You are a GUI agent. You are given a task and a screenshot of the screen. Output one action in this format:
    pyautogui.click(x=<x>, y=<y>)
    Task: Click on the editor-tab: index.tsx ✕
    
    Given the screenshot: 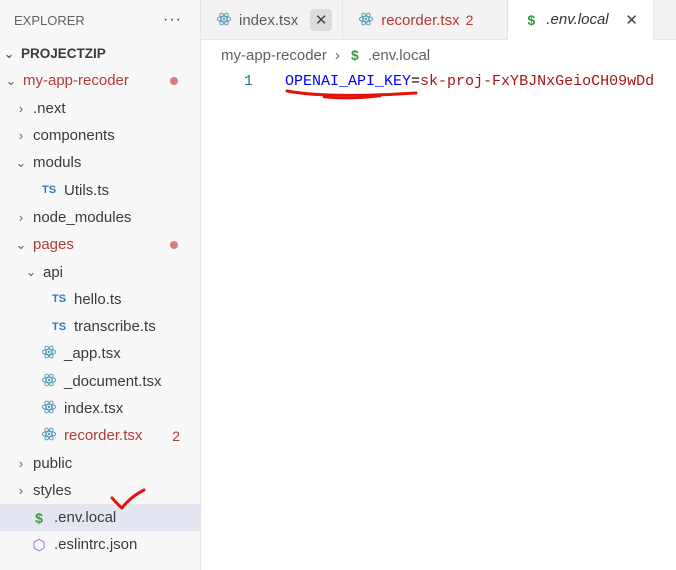 What is the action you would take?
    pyautogui.click(x=272, y=20)
    